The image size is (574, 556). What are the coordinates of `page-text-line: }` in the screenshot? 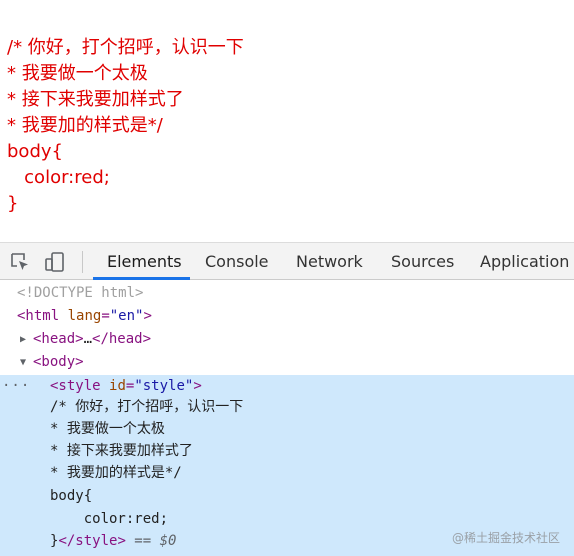 It's located at (13, 203).